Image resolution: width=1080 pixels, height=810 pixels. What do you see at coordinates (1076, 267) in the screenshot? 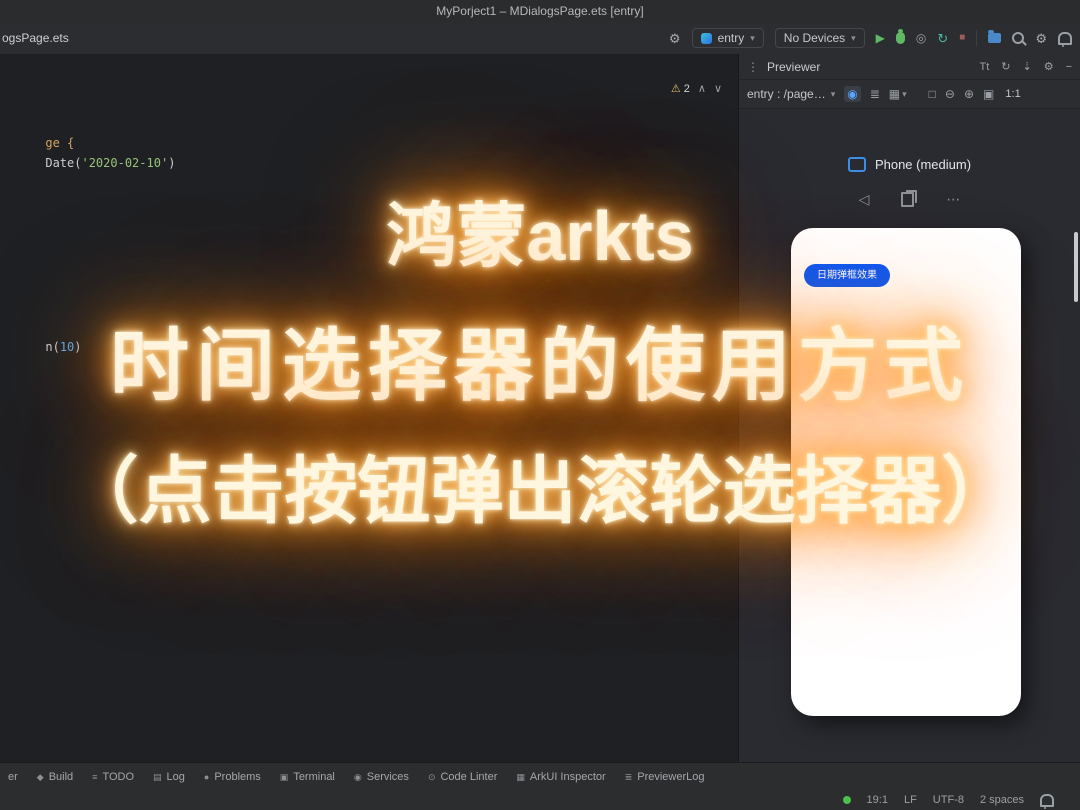
I see `scrollbar` at bounding box center [1076, 267].